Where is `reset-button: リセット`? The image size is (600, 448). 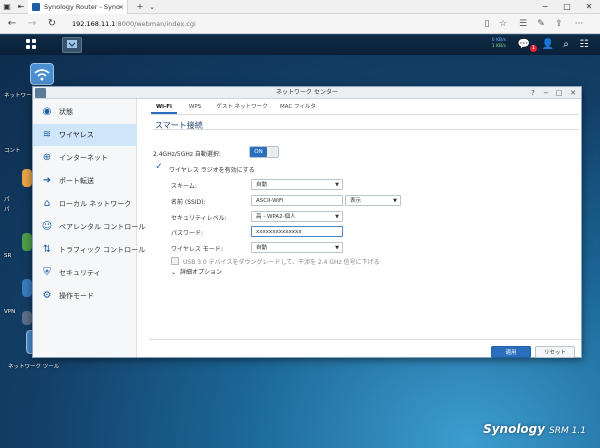
reset-button: リセット is located at coordinates (555, 352).